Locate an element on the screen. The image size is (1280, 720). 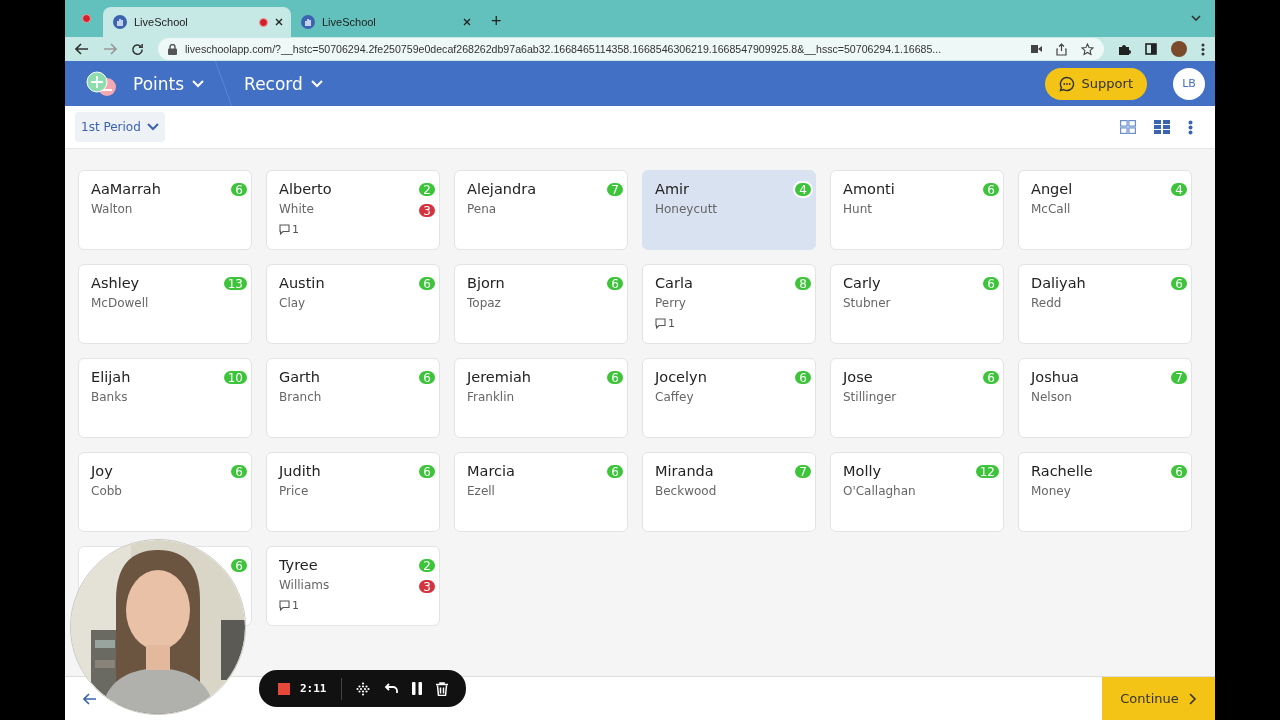
student-last-name: Nelson is located at coordinates (1051, 397).